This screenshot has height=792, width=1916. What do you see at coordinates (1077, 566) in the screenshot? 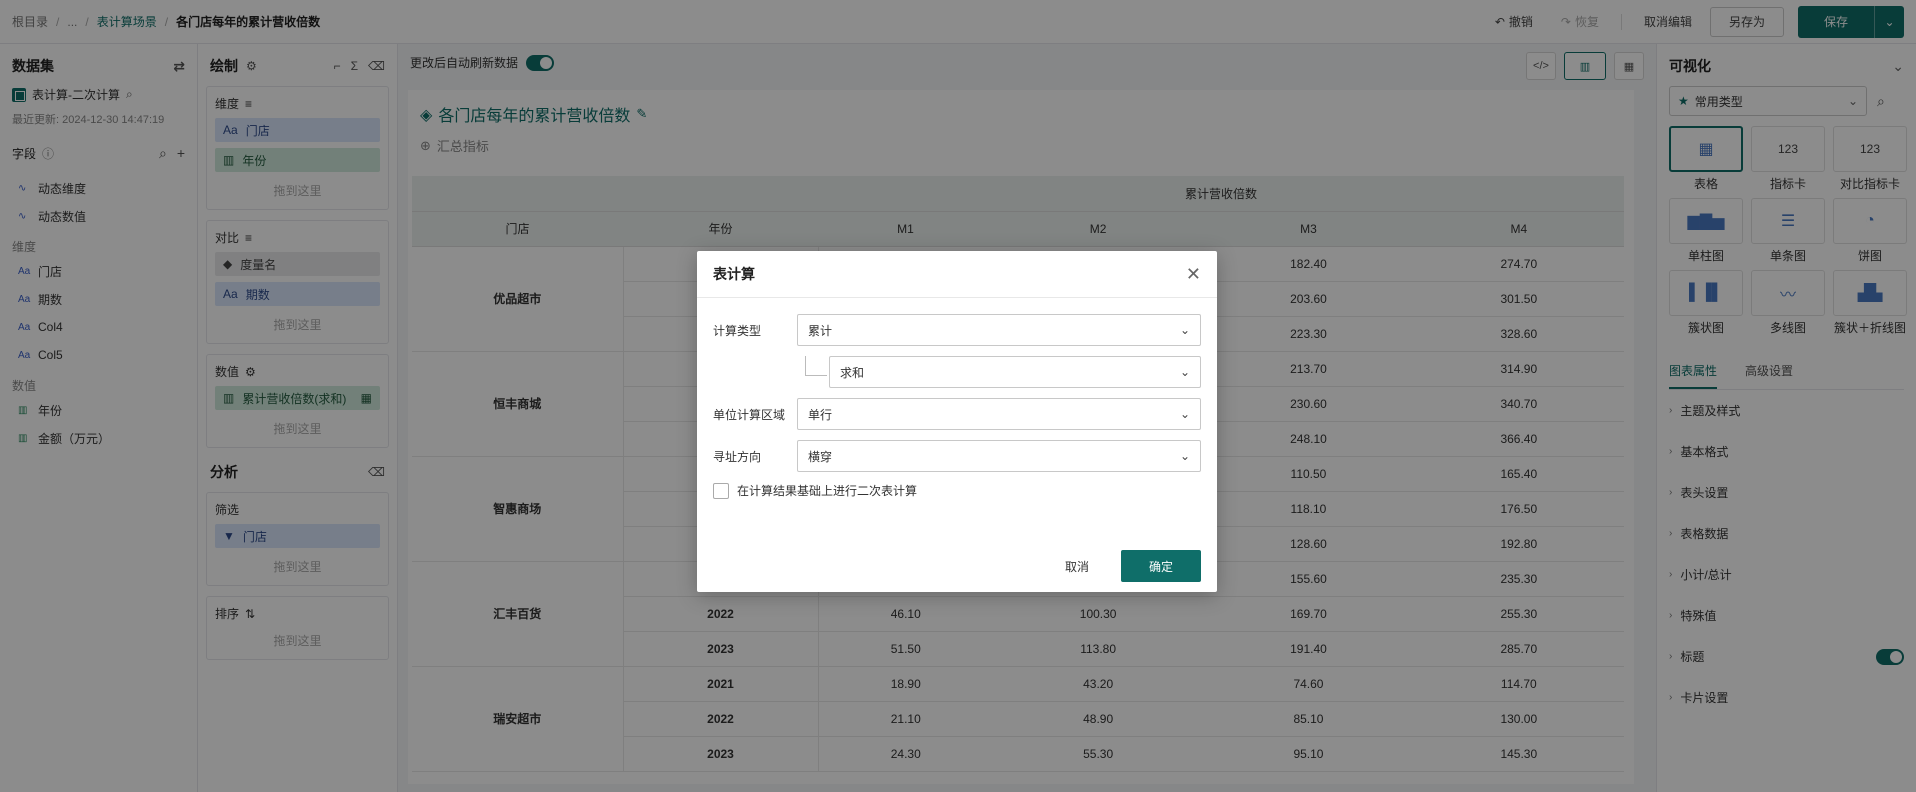
I see `cancel-button: 取消` at bounding box center [1077, 566].